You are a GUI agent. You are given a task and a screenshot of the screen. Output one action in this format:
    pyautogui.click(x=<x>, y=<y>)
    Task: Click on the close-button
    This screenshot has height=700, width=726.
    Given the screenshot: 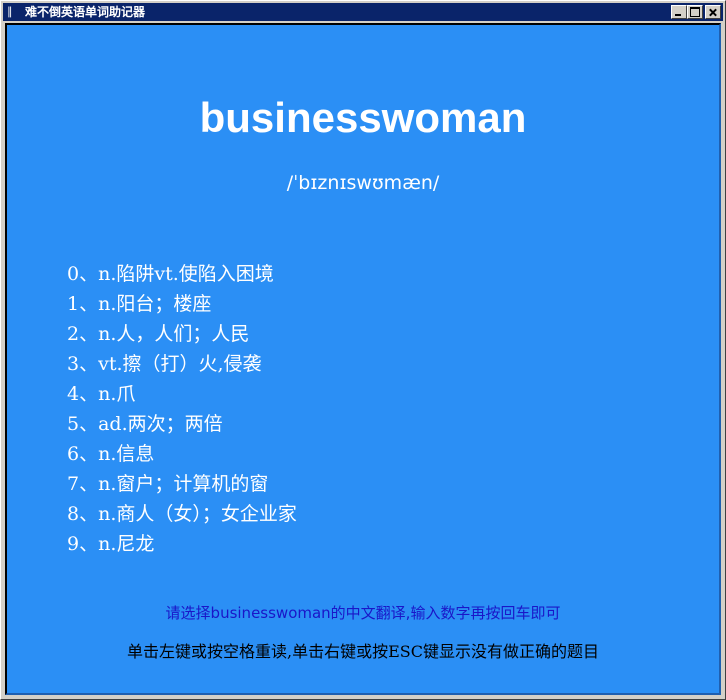 What is the action you would take?
    pyautogui.click(x=713, y=12)
    